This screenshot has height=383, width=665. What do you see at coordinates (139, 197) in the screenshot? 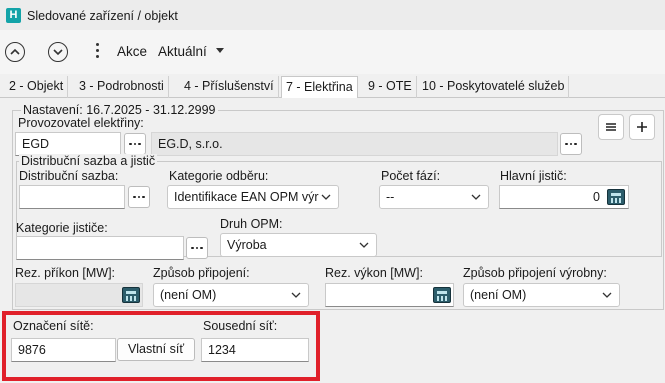
I see `distribution-rate-lookup-button` at bounding box center [139, 197].